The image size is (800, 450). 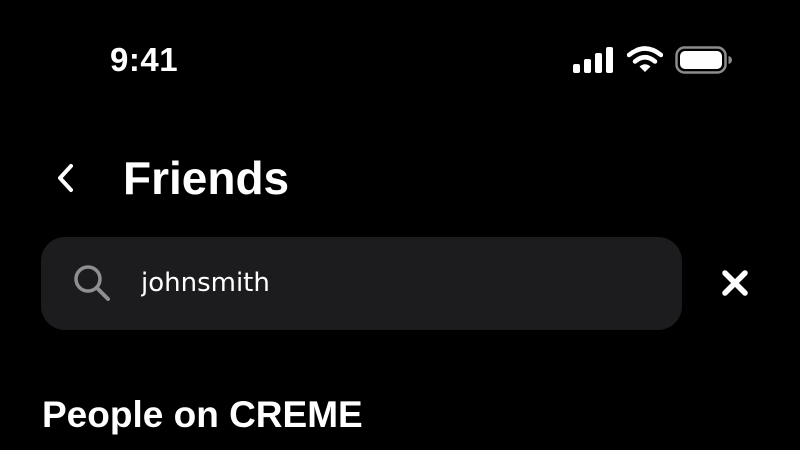 What do you see at coordinates (593, 60) in the screenshot?
I see `cellular-signal-icon` at bounding box center [593, 60].